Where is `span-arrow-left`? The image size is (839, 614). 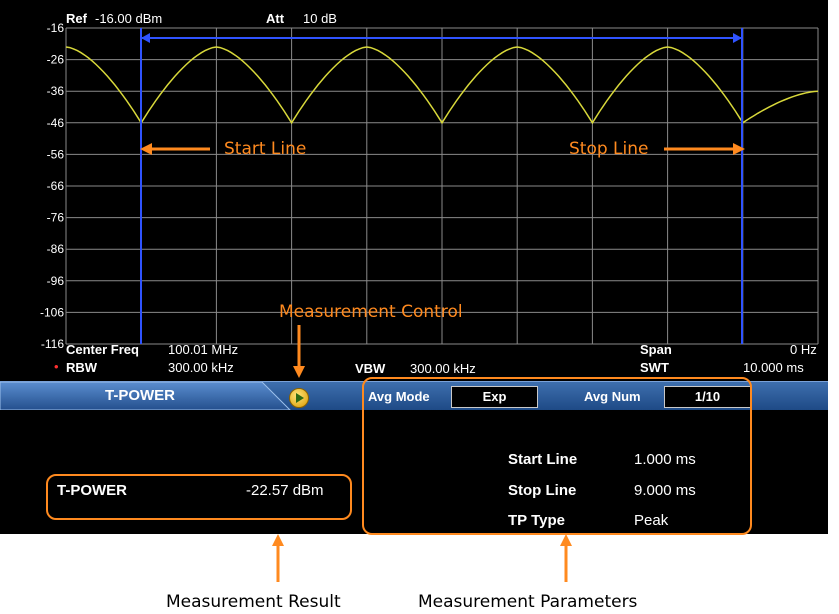 span-arrow-left is located at coordinates (145, 38).